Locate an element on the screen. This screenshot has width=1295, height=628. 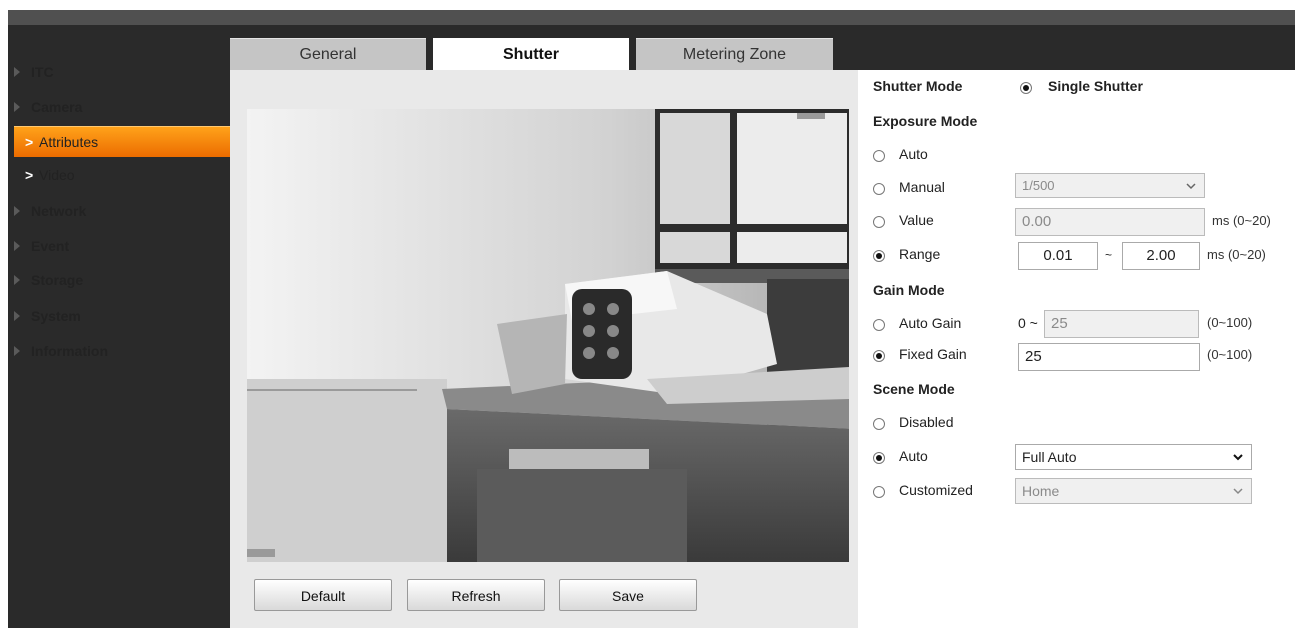
auto-gain-prefix: 0 ~ is located at coordinates (1028, 323).